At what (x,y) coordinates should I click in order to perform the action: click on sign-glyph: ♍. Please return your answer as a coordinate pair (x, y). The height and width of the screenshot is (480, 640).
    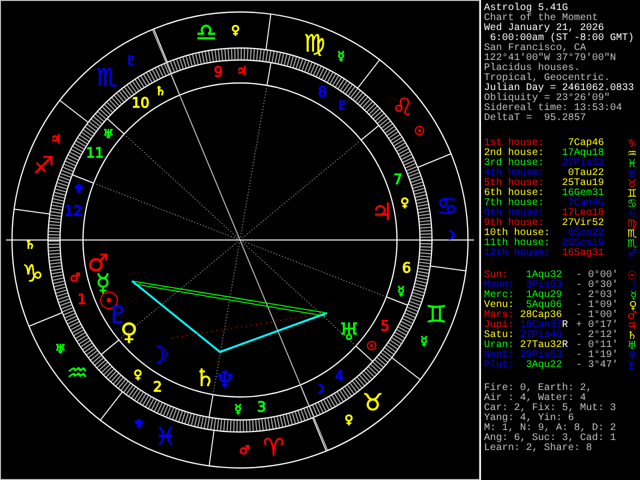
    Looking at the image, I should click on (632, 224).